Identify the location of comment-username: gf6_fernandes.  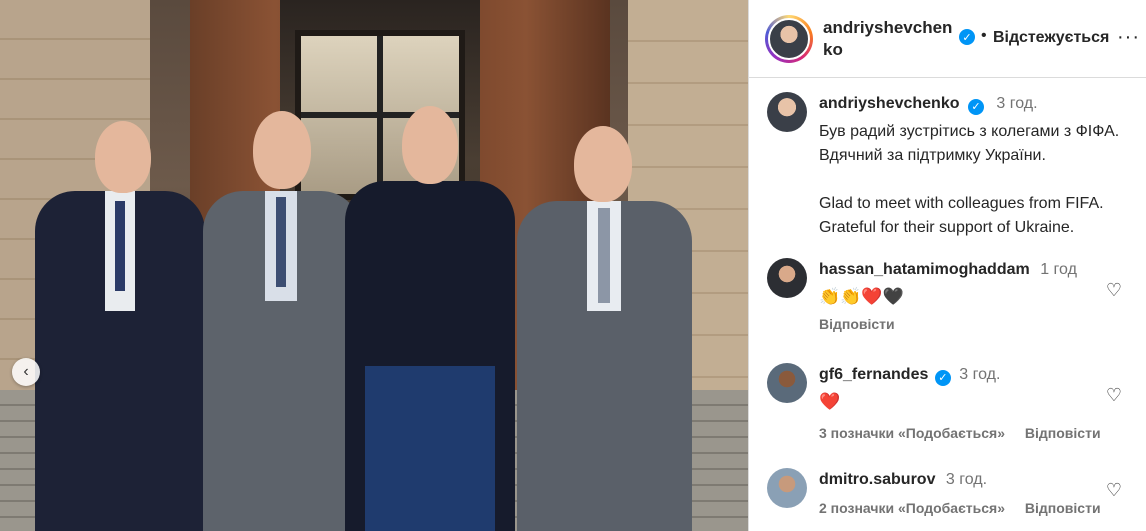
(873, 374).